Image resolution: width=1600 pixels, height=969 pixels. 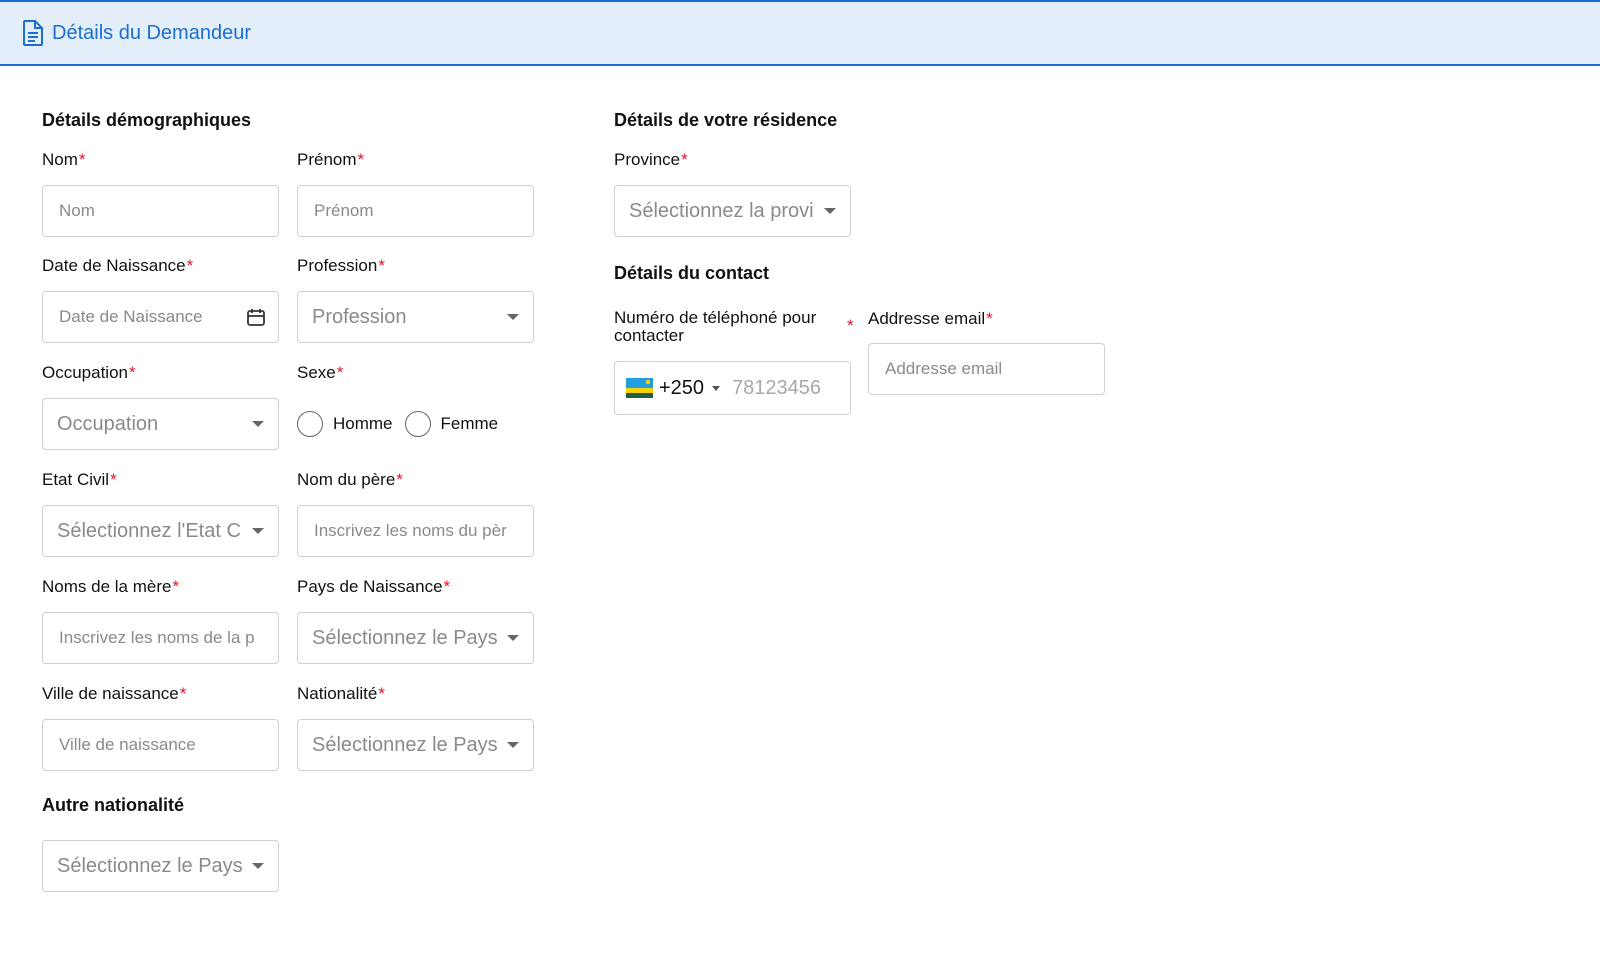 What do you see at coordinates (107, 586) in the screenshot?
I see `noms-mere-label-text: Noms de la mère` at bounding box center [107, 586].